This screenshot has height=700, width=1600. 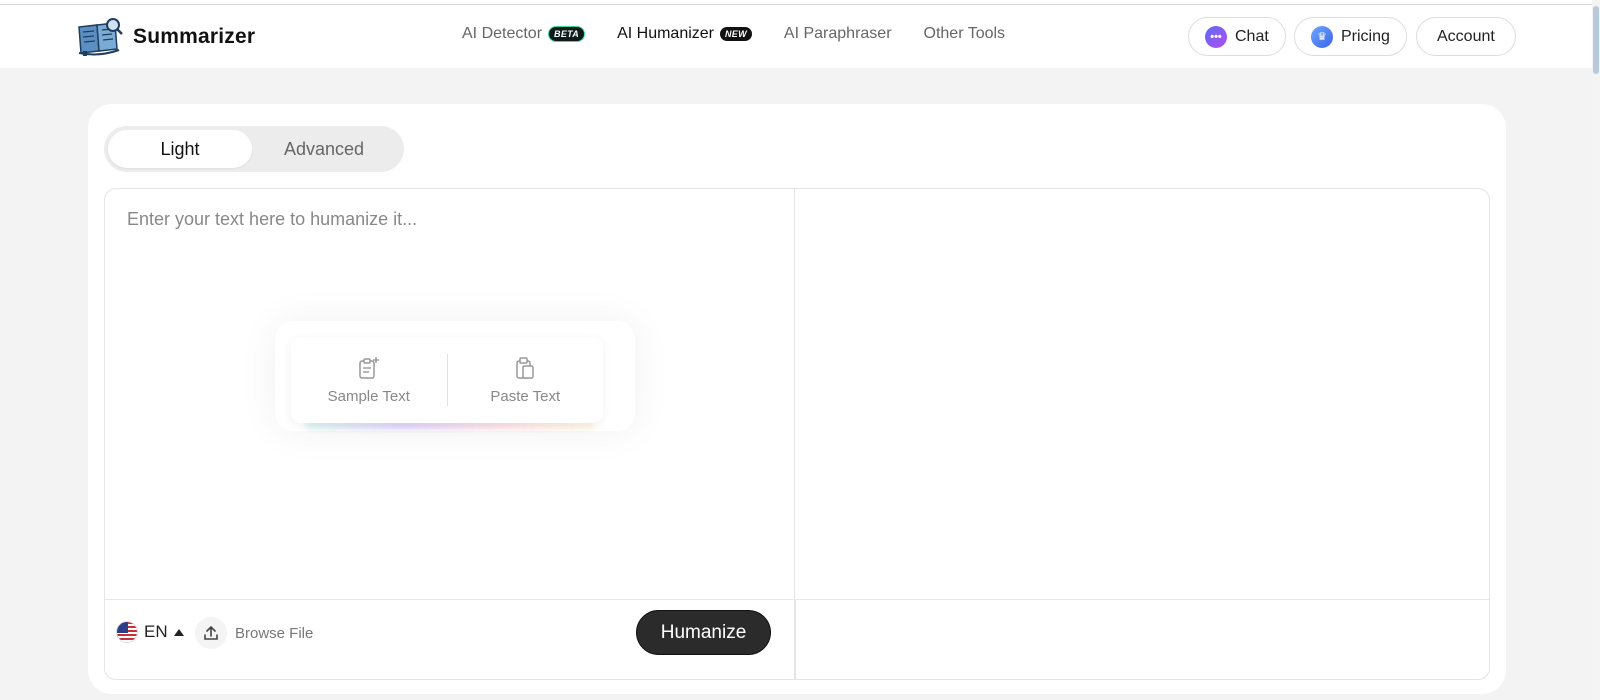 I want to click on sample-text-label: Sample Text, so click(x=368, y=396).